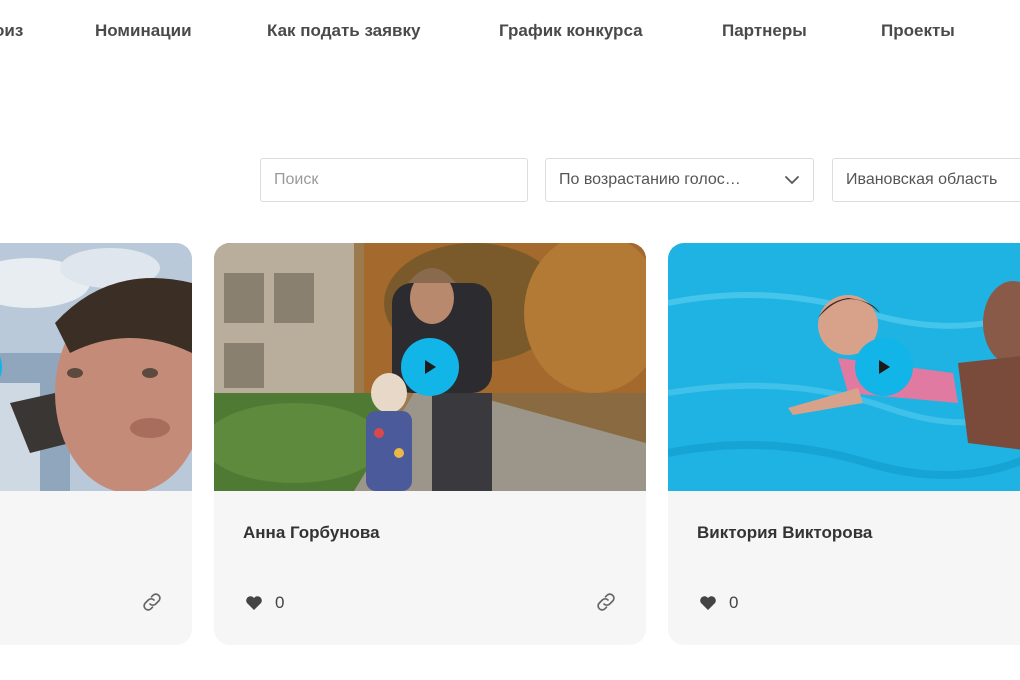 The image size is (1020, 680). I want to click on search-field, so click(394, 180).